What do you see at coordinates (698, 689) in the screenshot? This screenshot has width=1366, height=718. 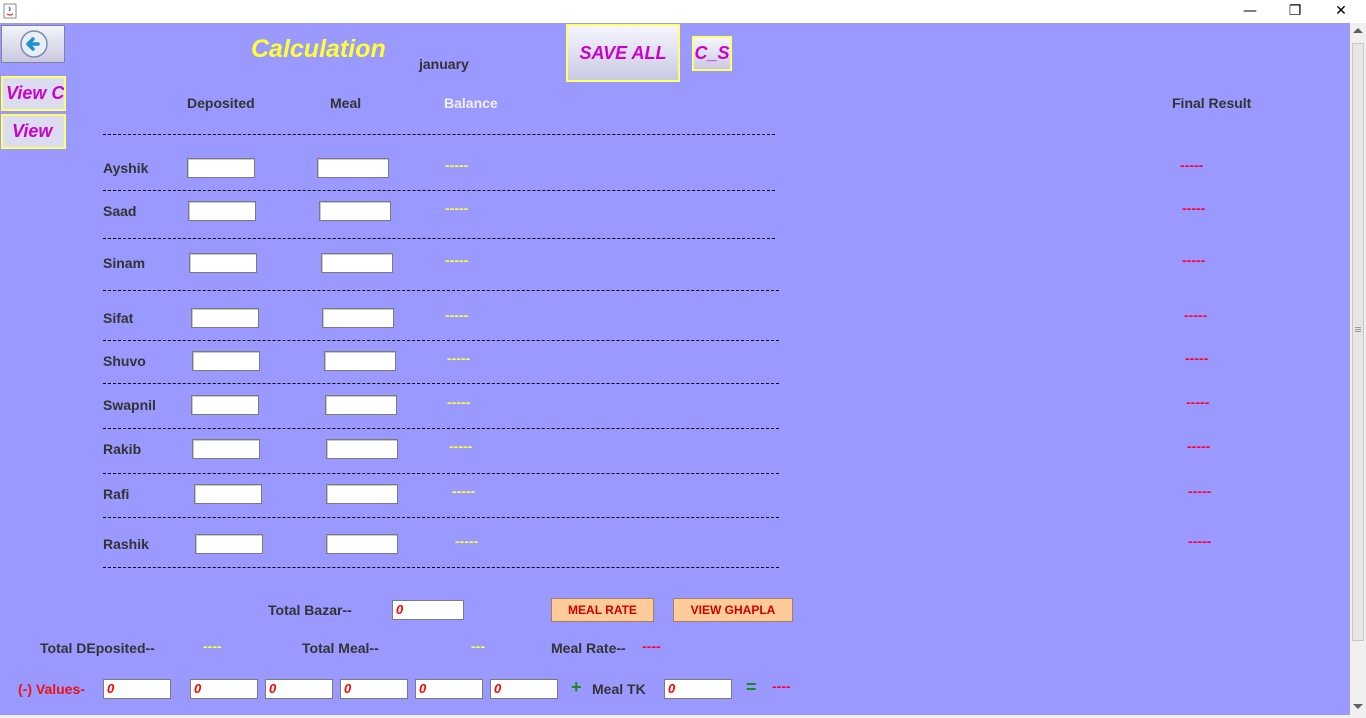 I see `meal-tk-input: 0` at bounding box center [698, 689].